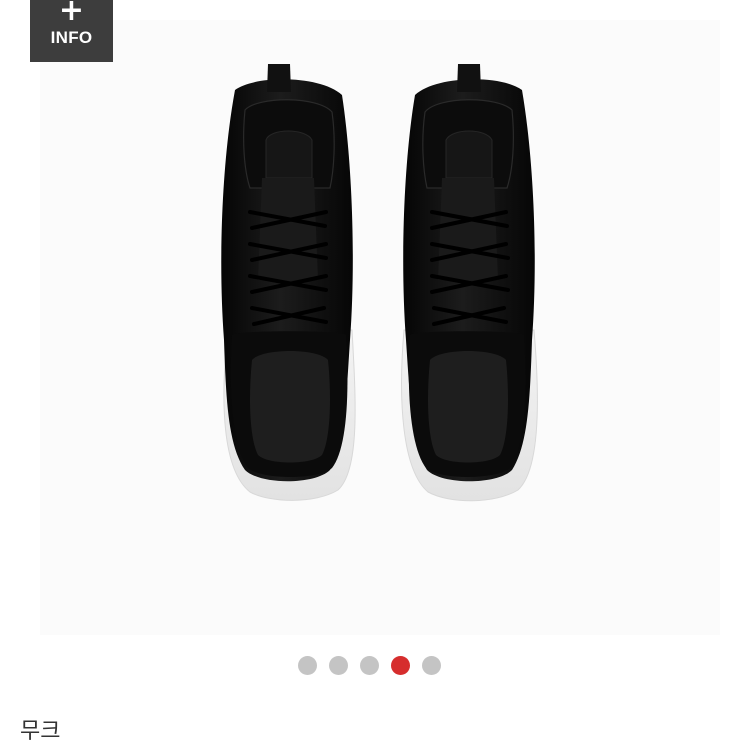 This screenshot has height=746, width=742. I want to click on right-shoe, so click(469, 283).